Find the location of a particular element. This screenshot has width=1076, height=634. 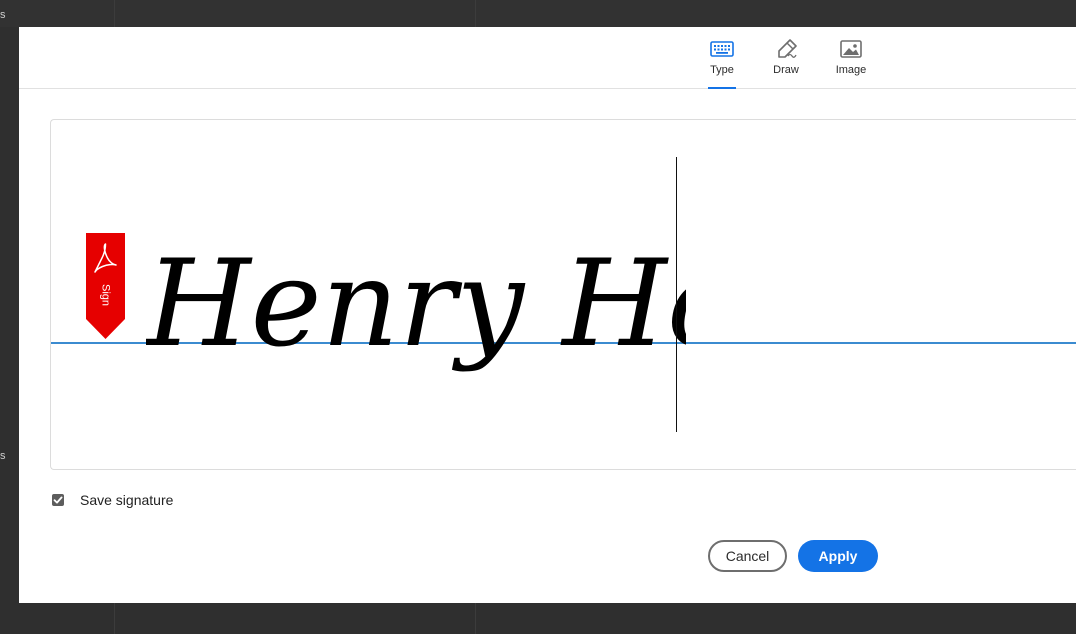

tab-type: Type is located at coordinates (722, 64).